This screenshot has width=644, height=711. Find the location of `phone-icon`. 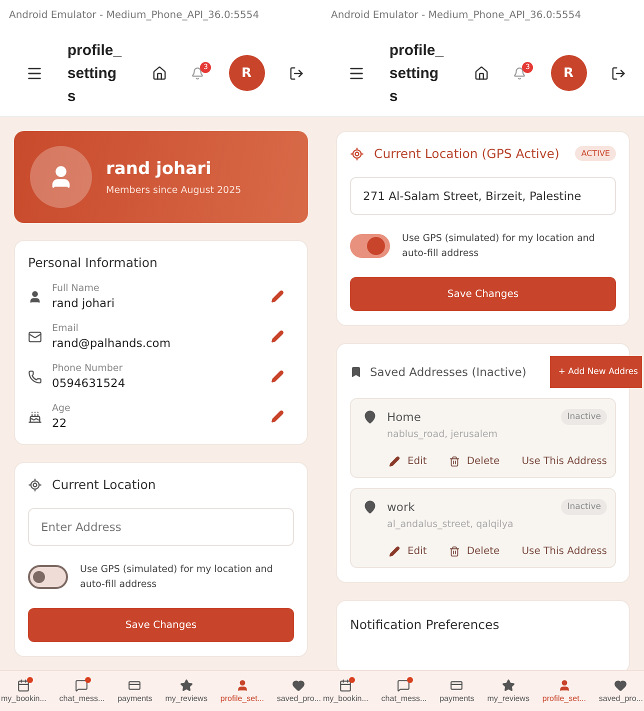

phone-icon is located at coordinates (35, 377).